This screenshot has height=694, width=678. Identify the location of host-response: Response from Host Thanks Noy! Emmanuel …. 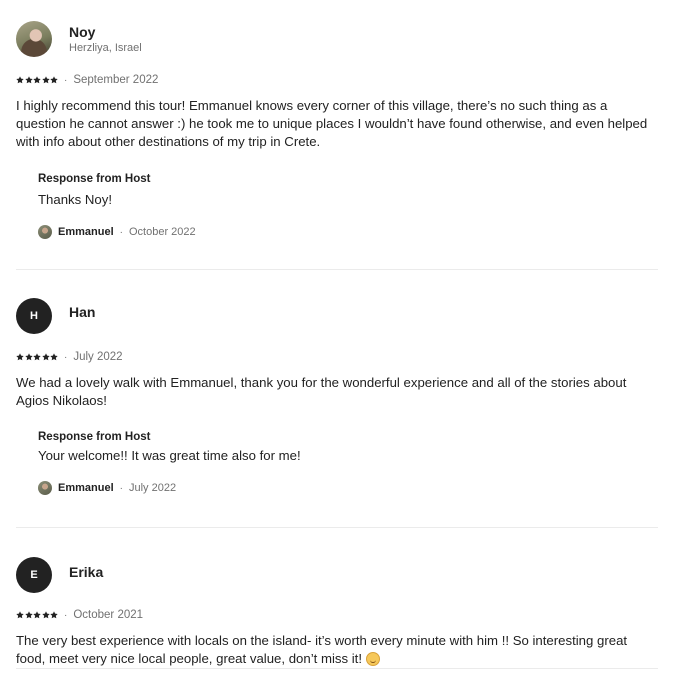
(348, 206).